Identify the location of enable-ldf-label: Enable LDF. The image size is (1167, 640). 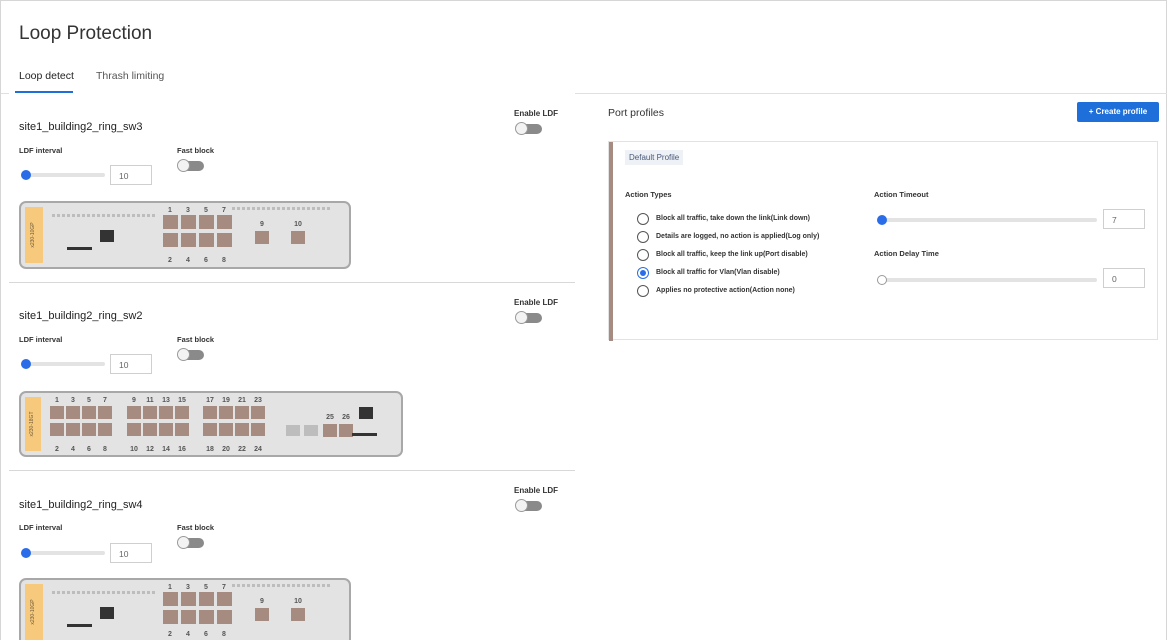
(536, 302).